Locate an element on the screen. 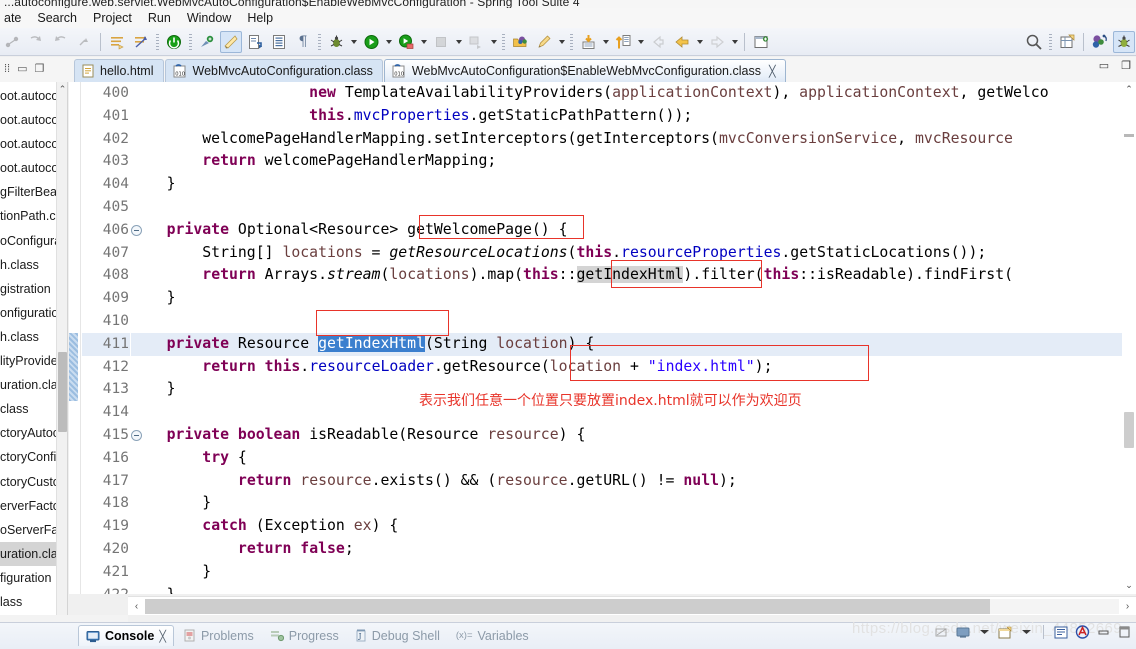  open-type-icon is located at coordinates (255, 42).